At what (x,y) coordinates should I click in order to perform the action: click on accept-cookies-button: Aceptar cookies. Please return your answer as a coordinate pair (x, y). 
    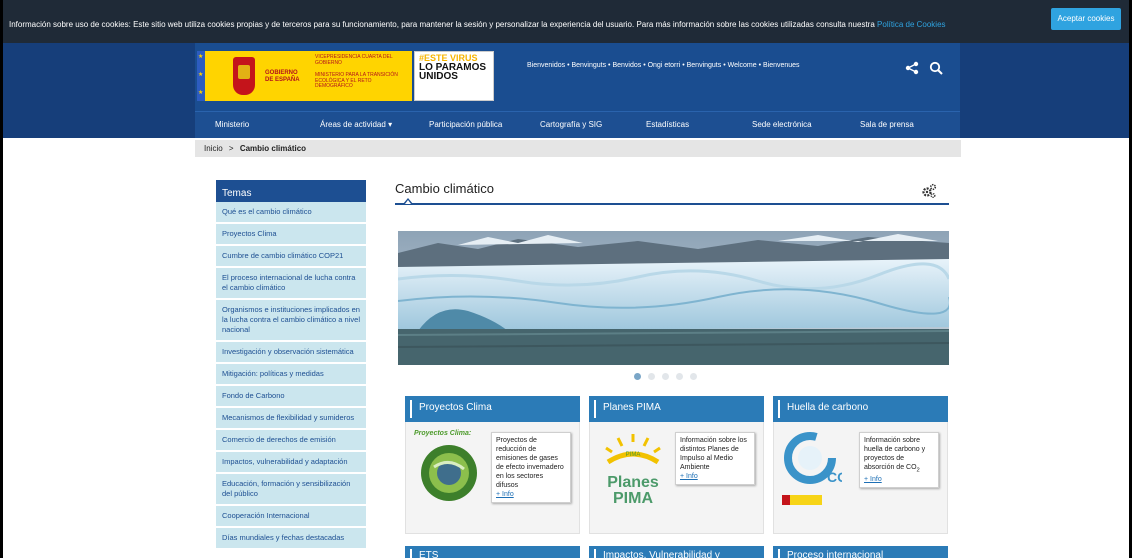
    Looking at the image, I should click on (1086, 19).